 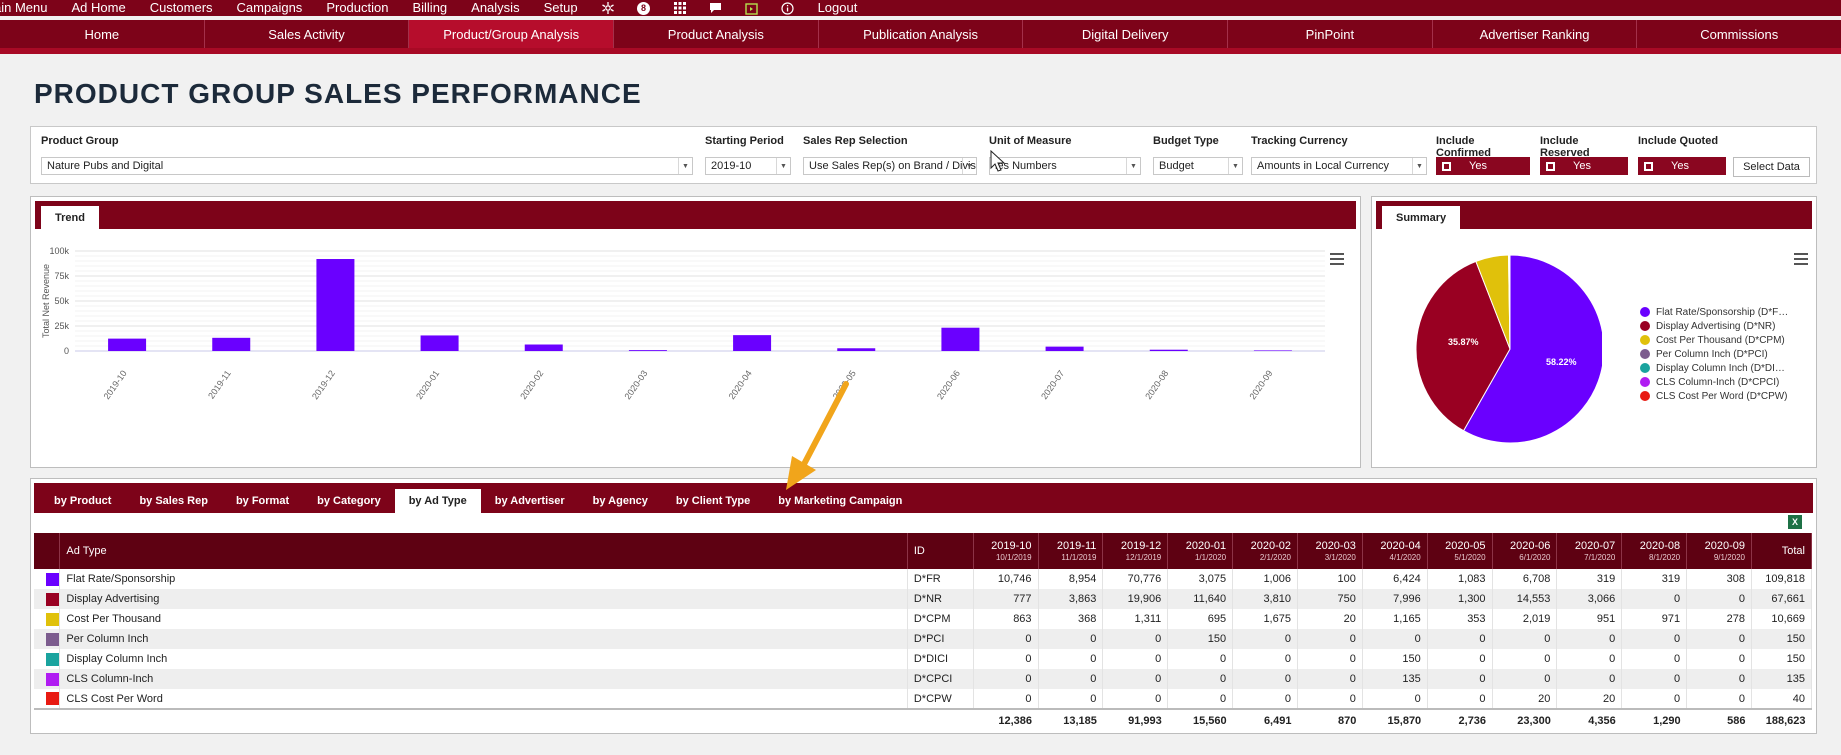 What do you see at coordinates (102, 34) in the screenshot?
I see `nav-tab-home: Home` at bounding box center [102, 34].